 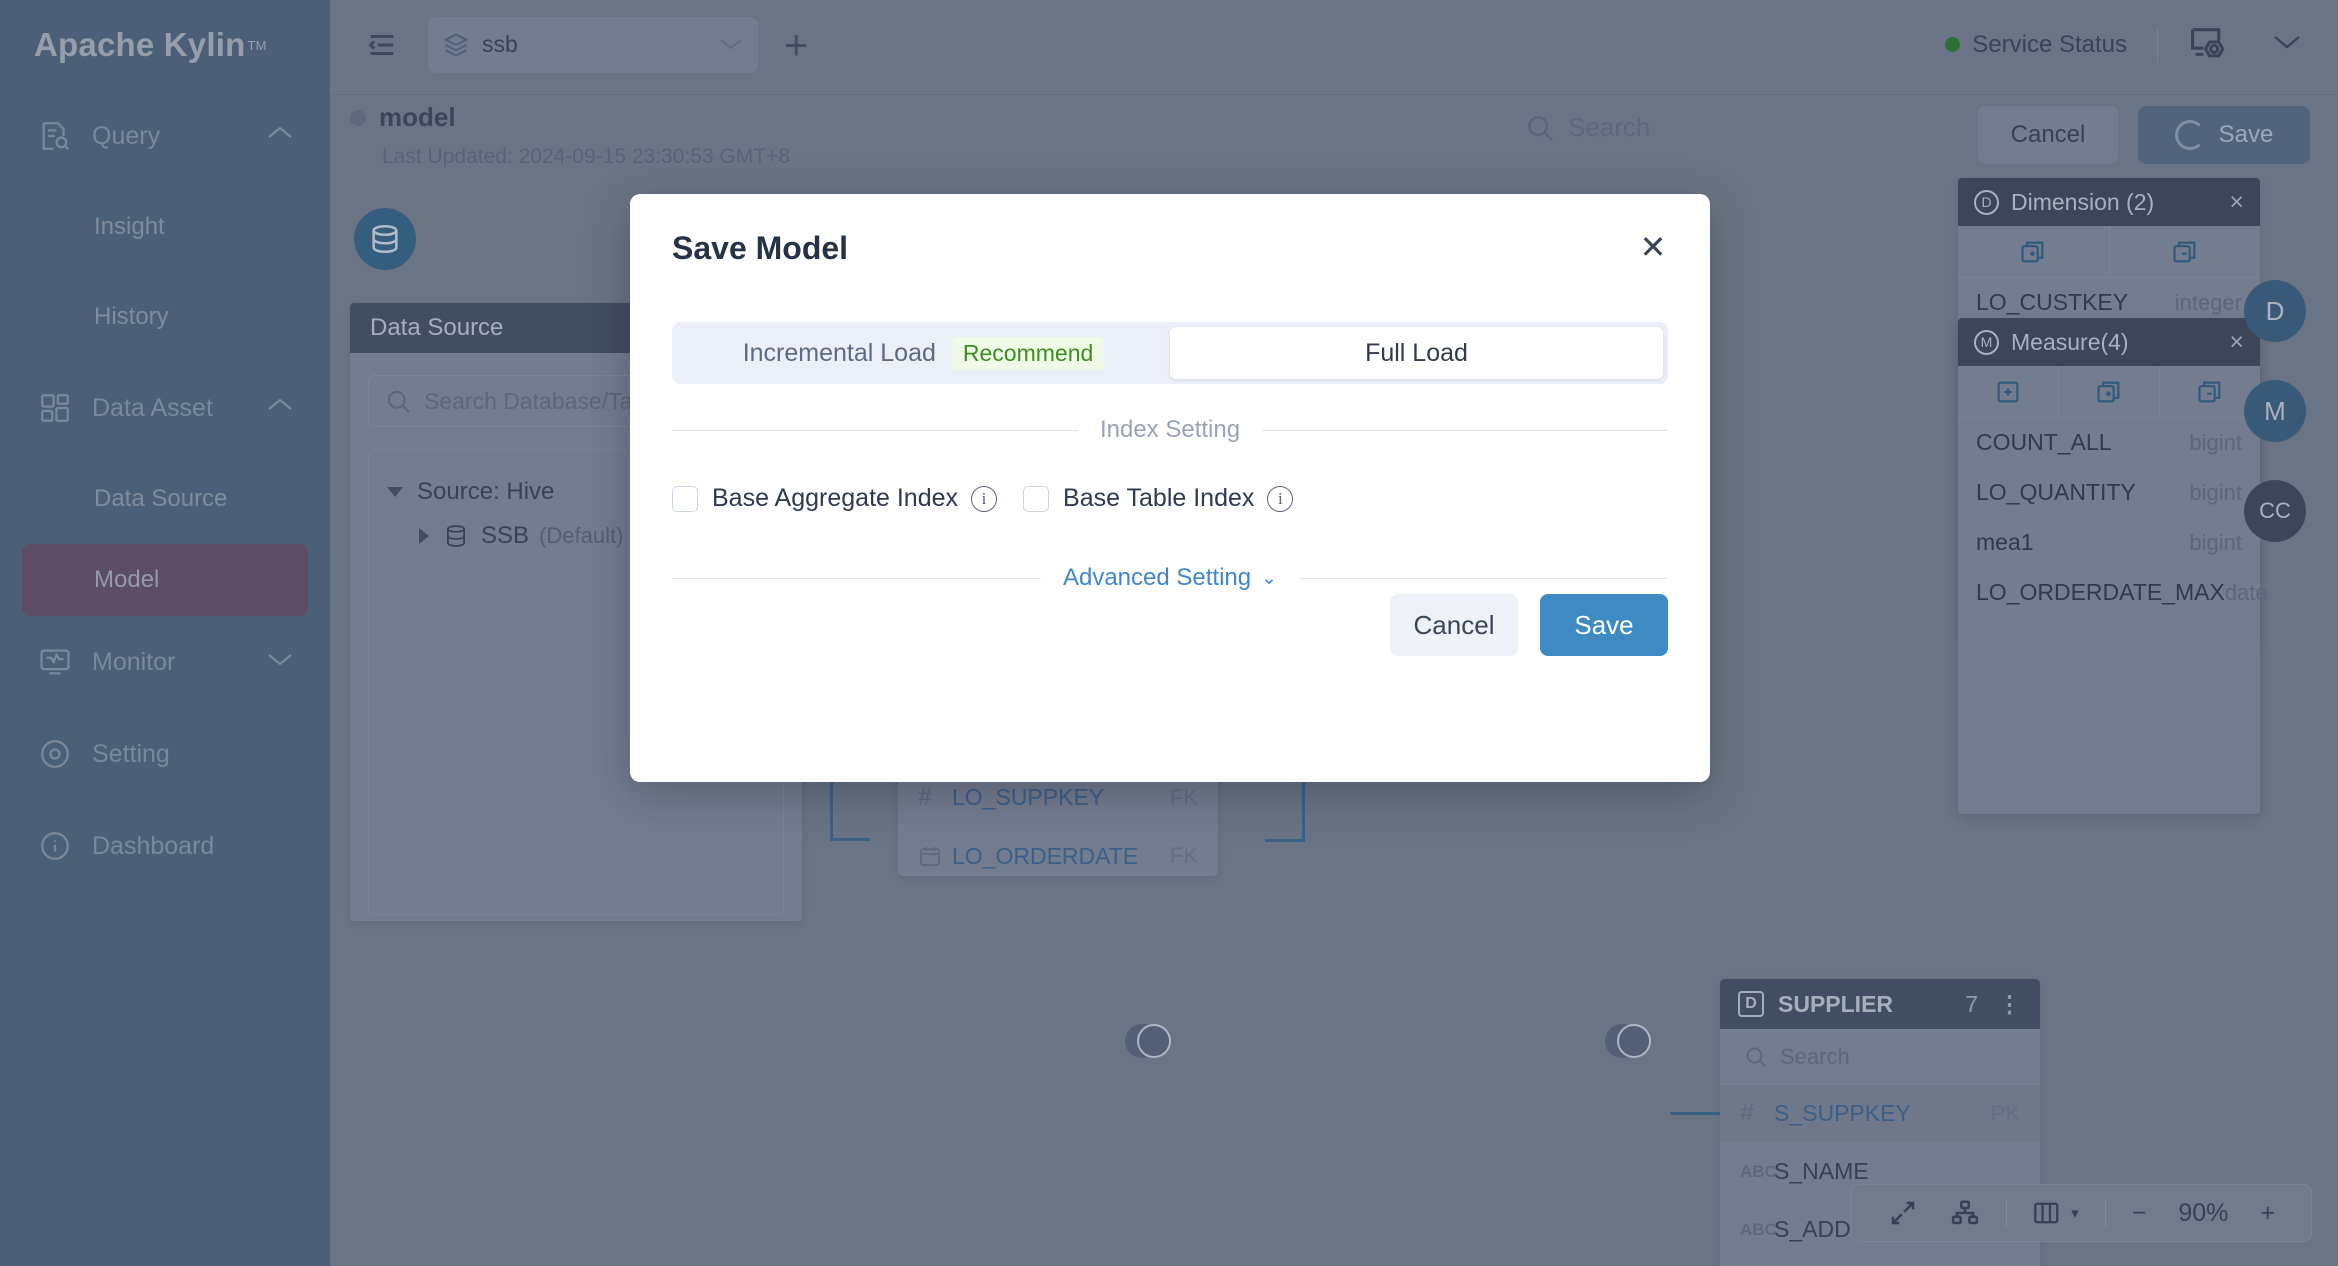 I want to click on close-icon: ✕, so click(x=1653, y=247).